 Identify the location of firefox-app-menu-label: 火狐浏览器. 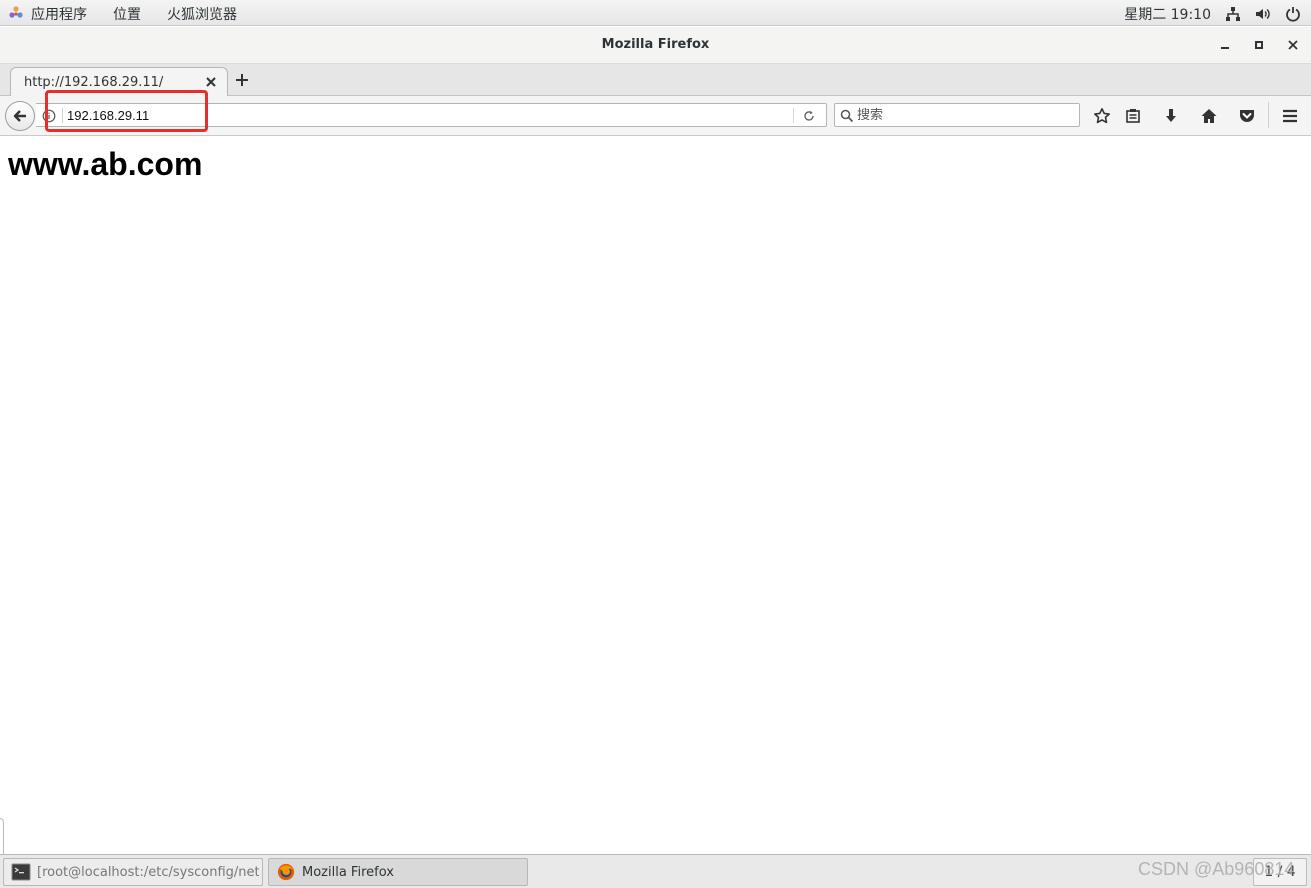
(202, 15).